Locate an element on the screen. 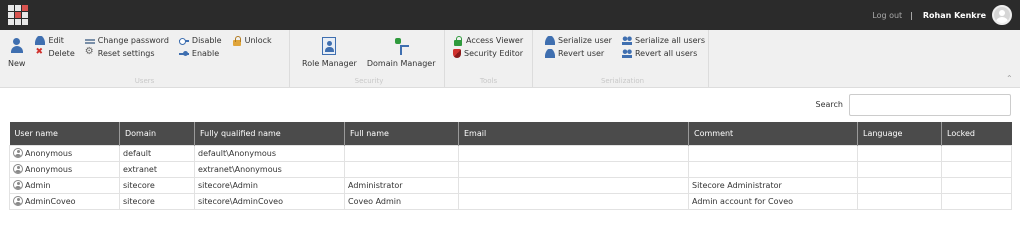 This screenshot has width=1020, height=240. revert-all-users-button: Revert all users is located at coordinates (663, 53).